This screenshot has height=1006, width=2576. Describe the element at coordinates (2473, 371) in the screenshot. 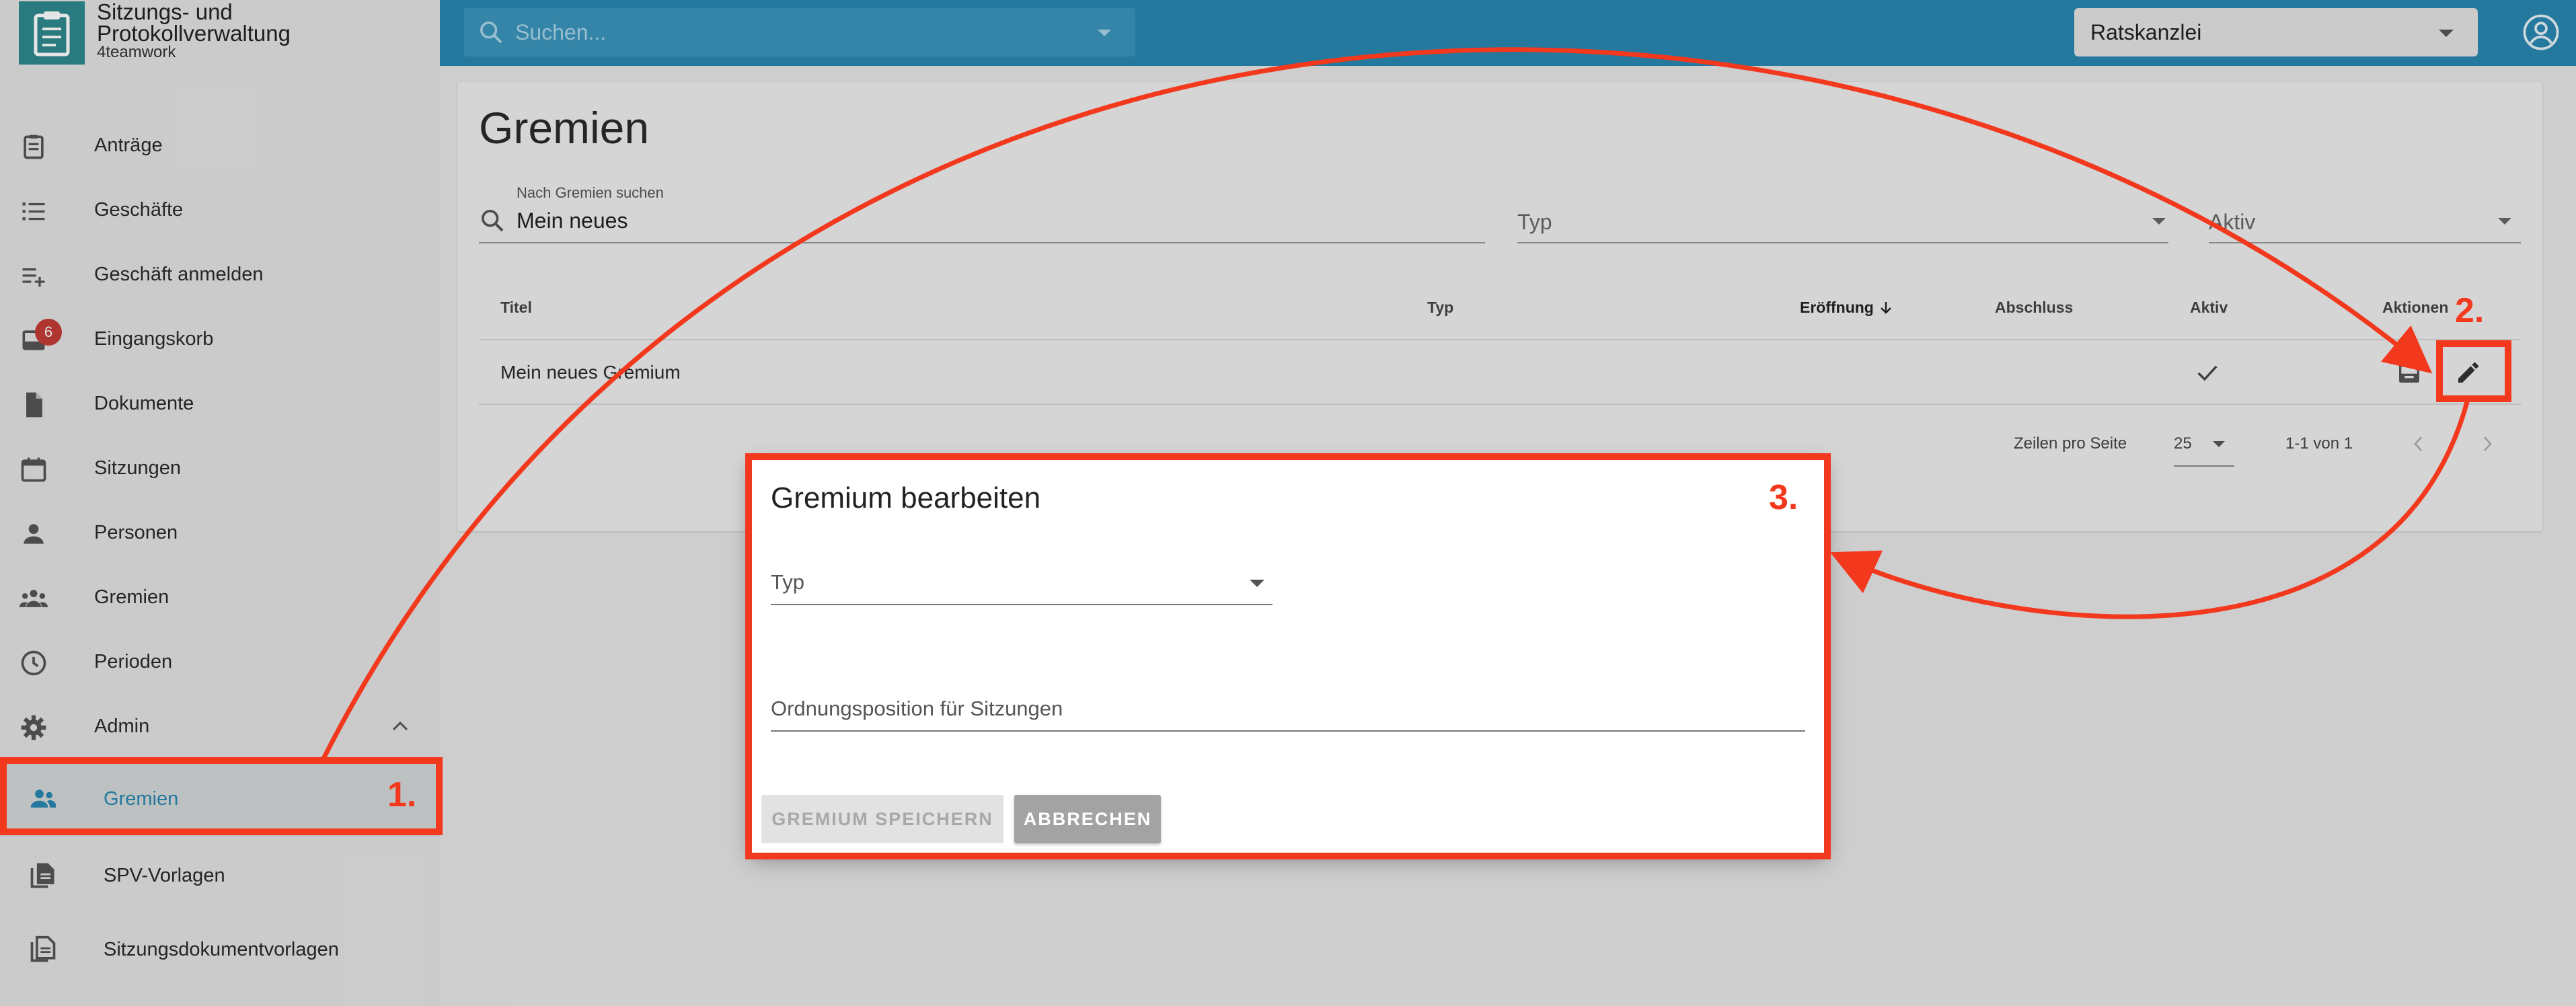

I see `annotation-box-step2` at that location.